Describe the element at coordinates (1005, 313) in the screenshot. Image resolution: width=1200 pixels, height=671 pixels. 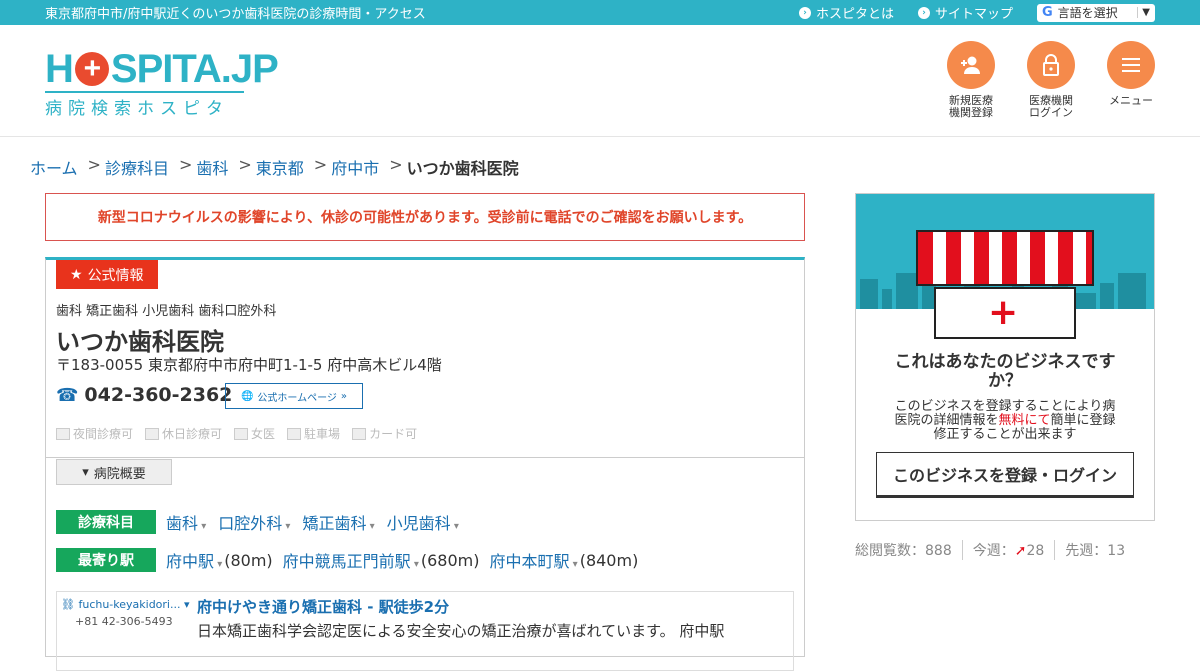
I see `store-icon: +` at that location.